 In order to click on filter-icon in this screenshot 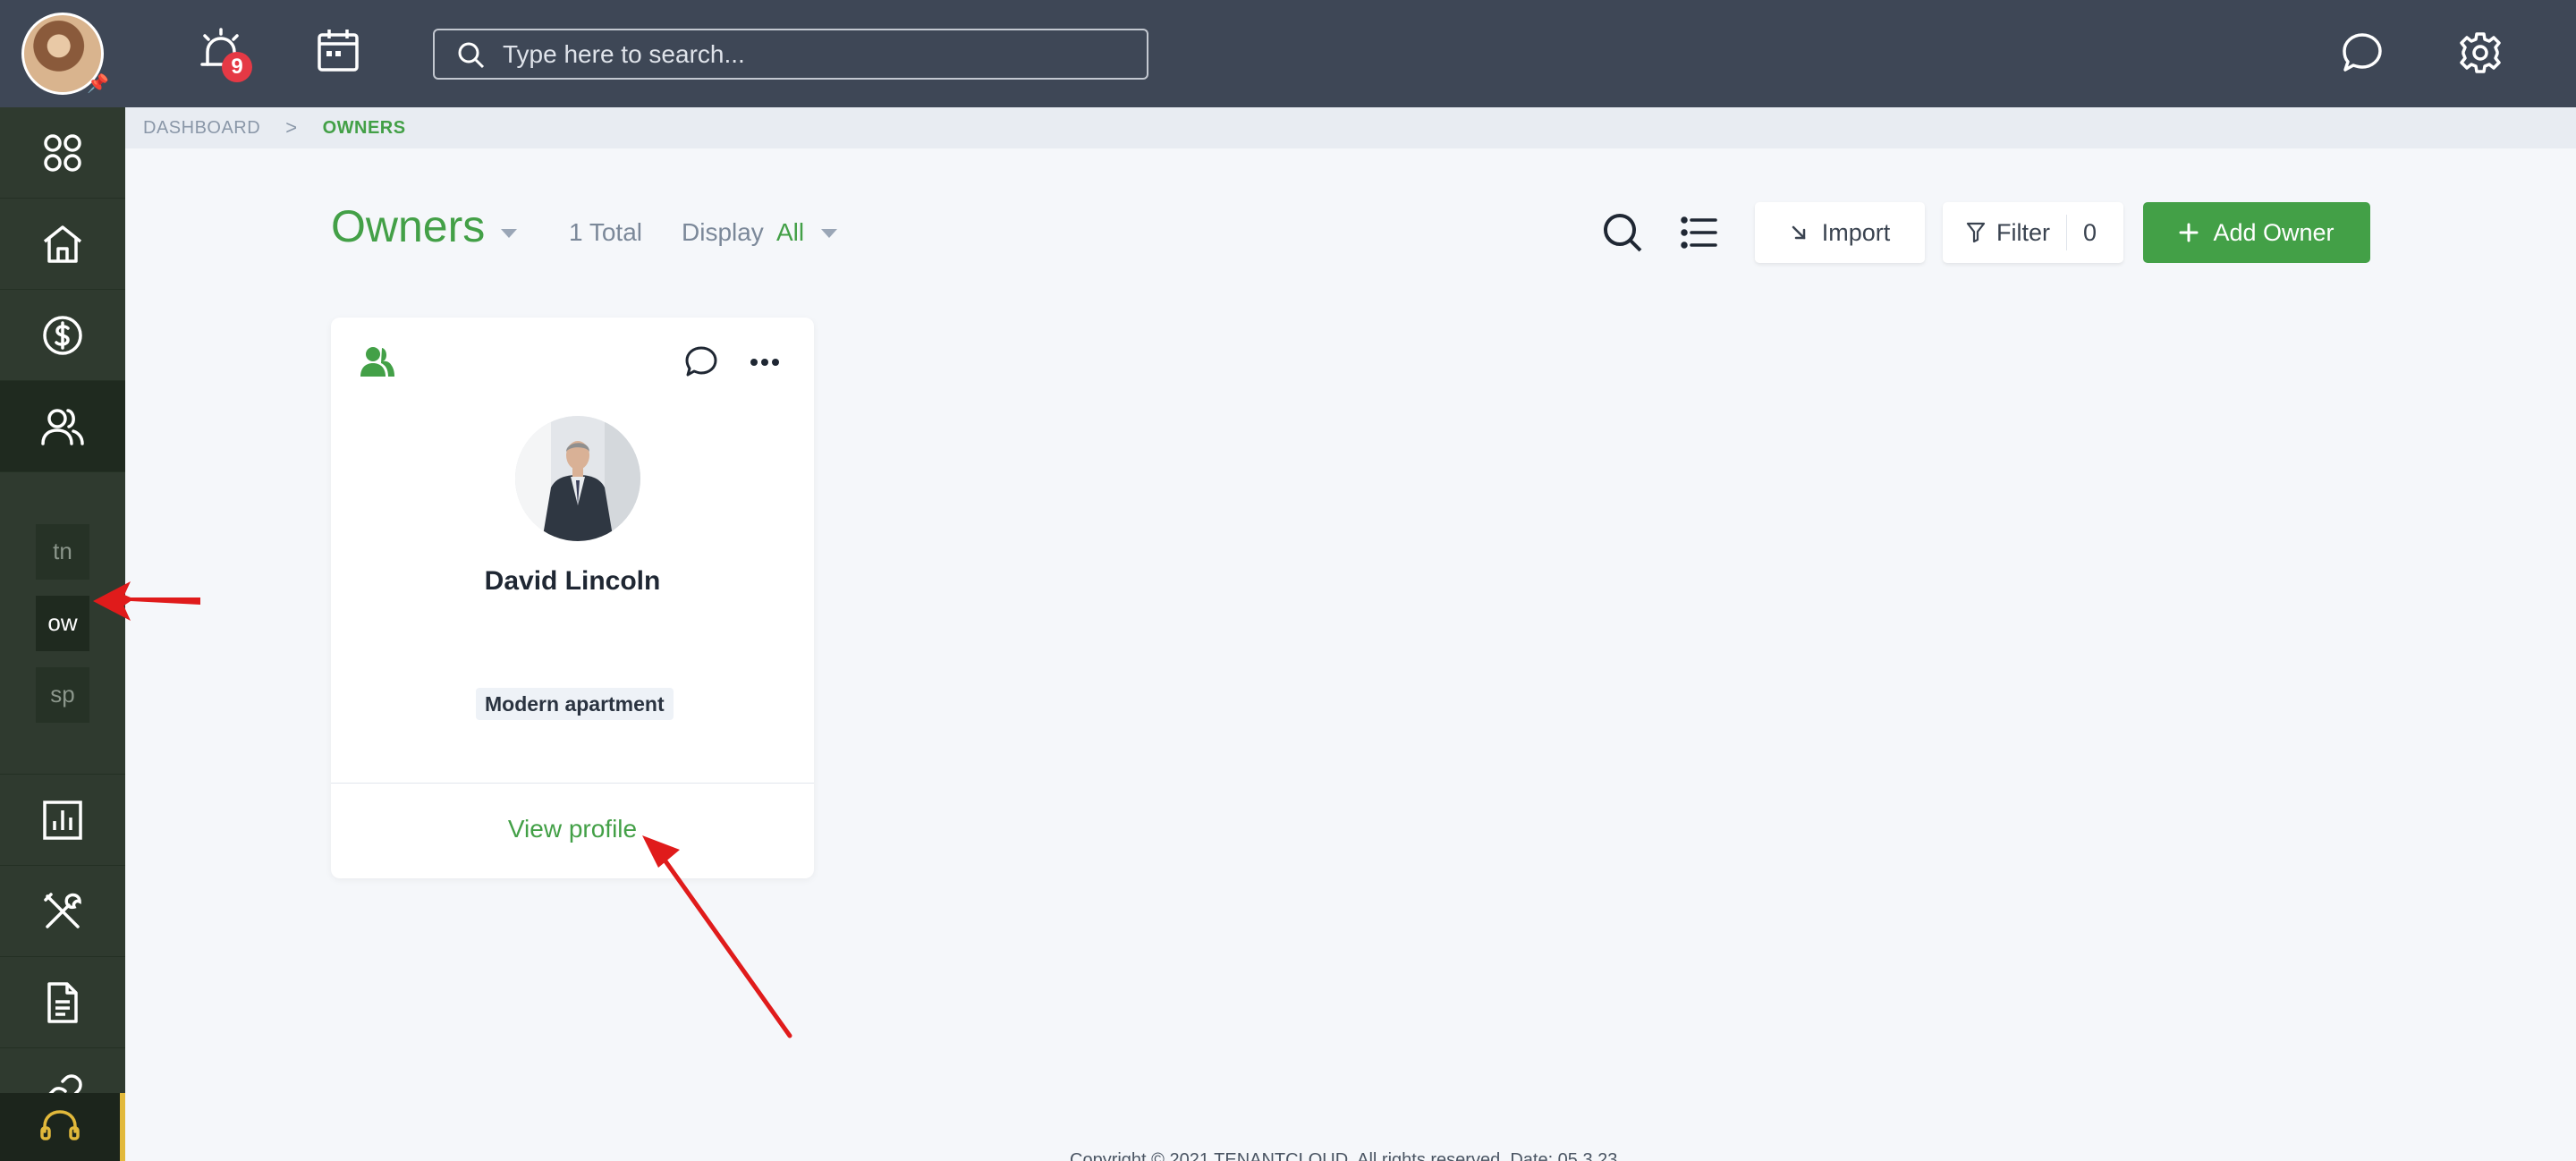, I will do `click(1976, 232)`.